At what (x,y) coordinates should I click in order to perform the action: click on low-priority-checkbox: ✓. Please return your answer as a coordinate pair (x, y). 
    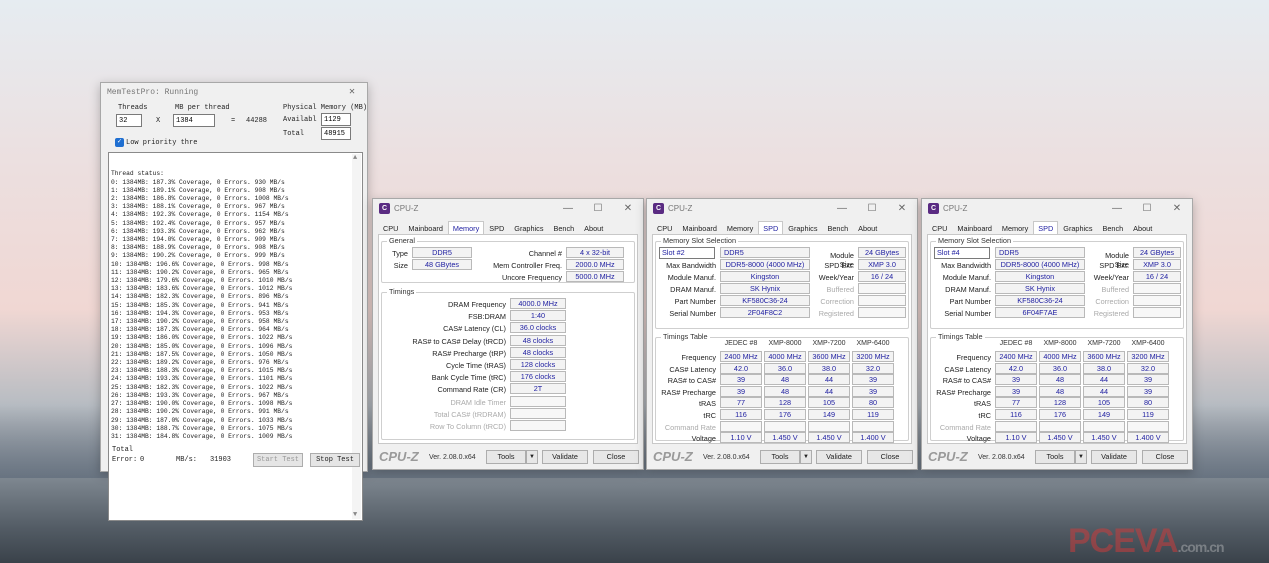
    Looking at the image, I should click on (119, 142).